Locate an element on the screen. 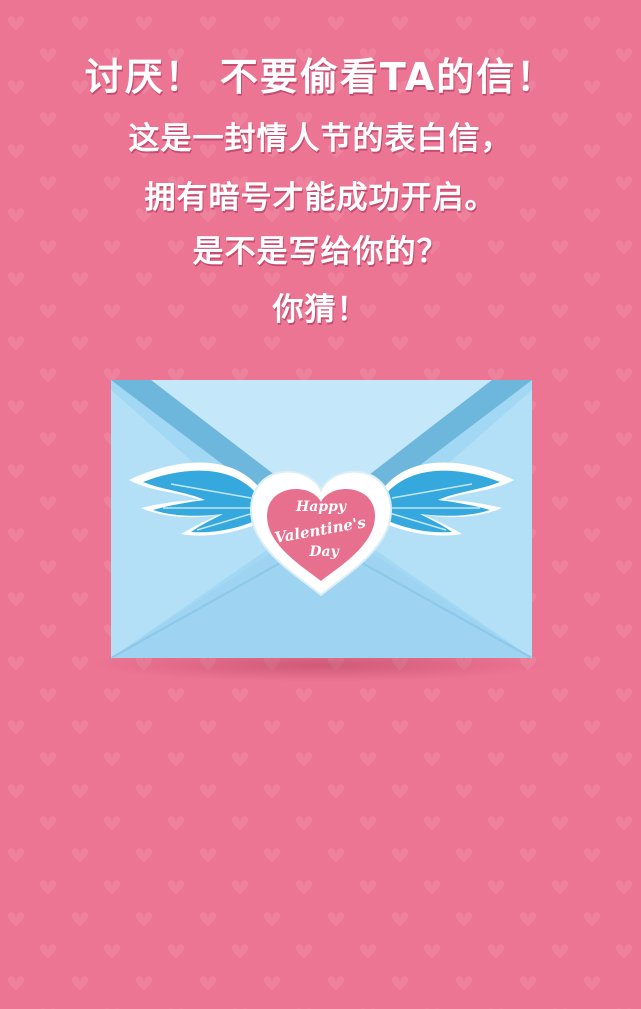 This screenshot has height=1009, width=641. page-title: 讨厌！ 不要偷看TA的信！ is located at coordinates (320, 77).